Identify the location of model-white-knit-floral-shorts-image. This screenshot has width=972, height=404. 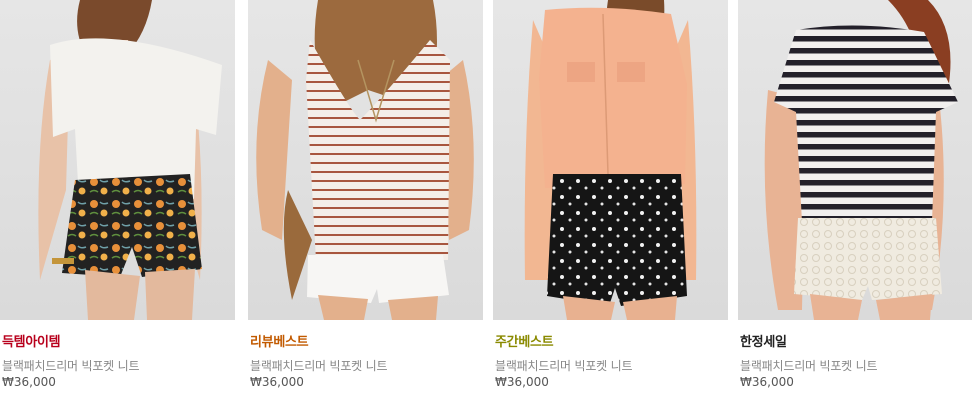
(130, 160).